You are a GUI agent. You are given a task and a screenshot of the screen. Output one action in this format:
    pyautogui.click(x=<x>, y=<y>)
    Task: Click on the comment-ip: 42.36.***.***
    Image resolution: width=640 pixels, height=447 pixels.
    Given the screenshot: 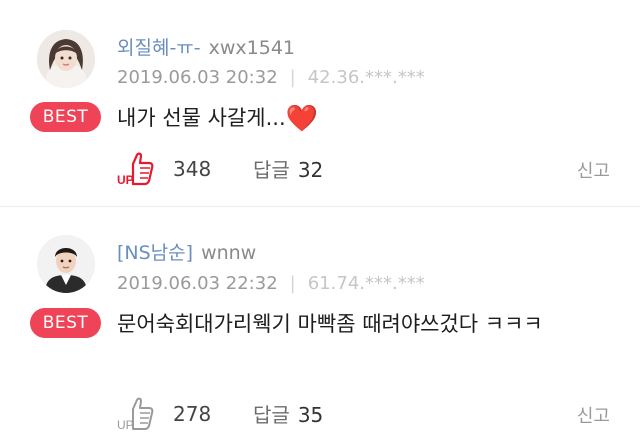 What is the action you would take?
    pyautogui.click(x=366, y=77)
    